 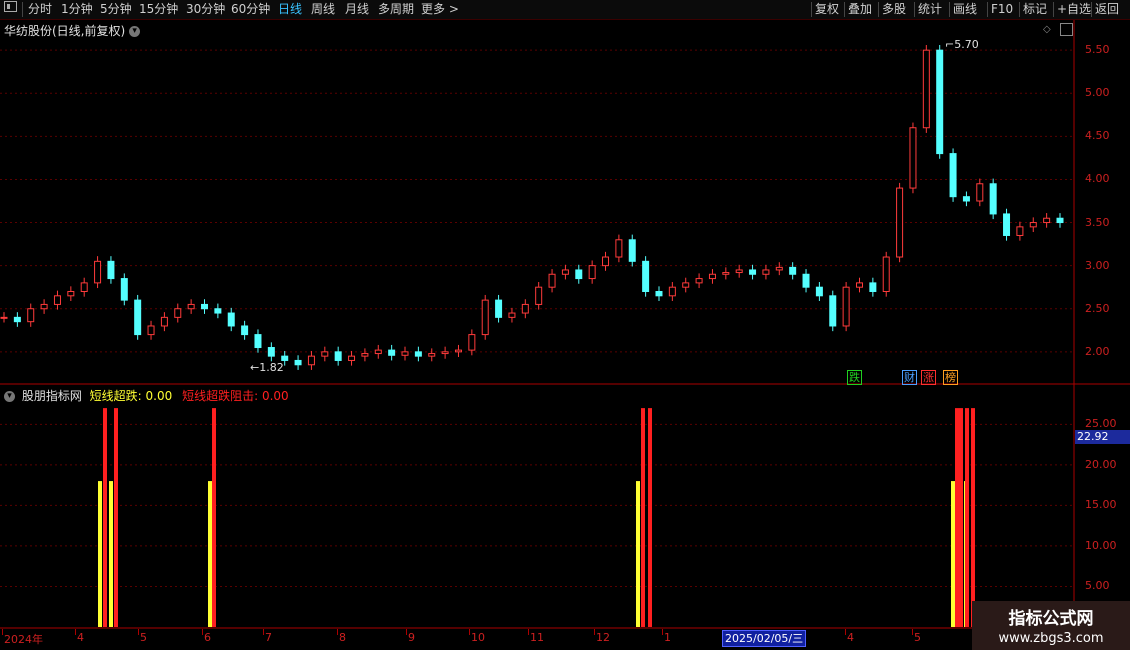 I want to click on news-tag: 涨, so click(x=928, y=377).